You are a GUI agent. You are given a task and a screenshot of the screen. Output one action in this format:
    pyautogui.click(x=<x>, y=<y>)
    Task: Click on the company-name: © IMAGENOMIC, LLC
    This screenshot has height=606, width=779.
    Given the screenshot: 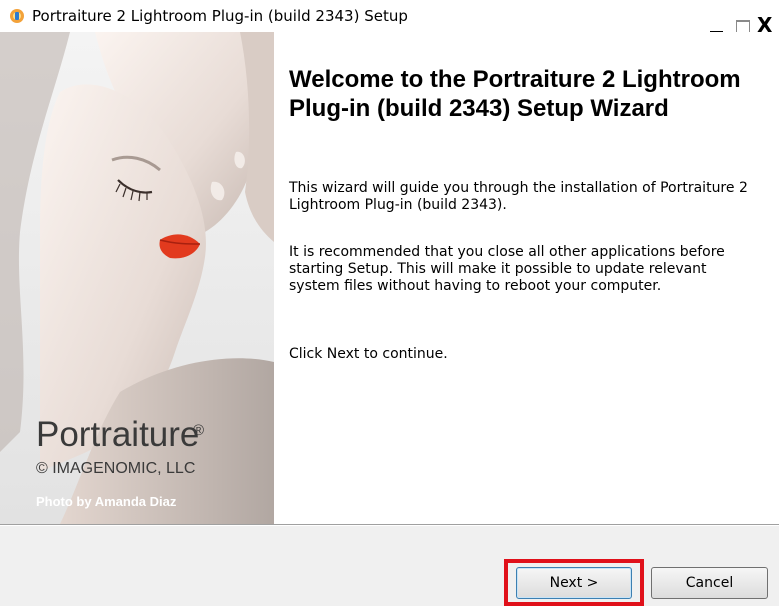 What is the action you would take?
    pyautogui.click(x=116, y=468)
    